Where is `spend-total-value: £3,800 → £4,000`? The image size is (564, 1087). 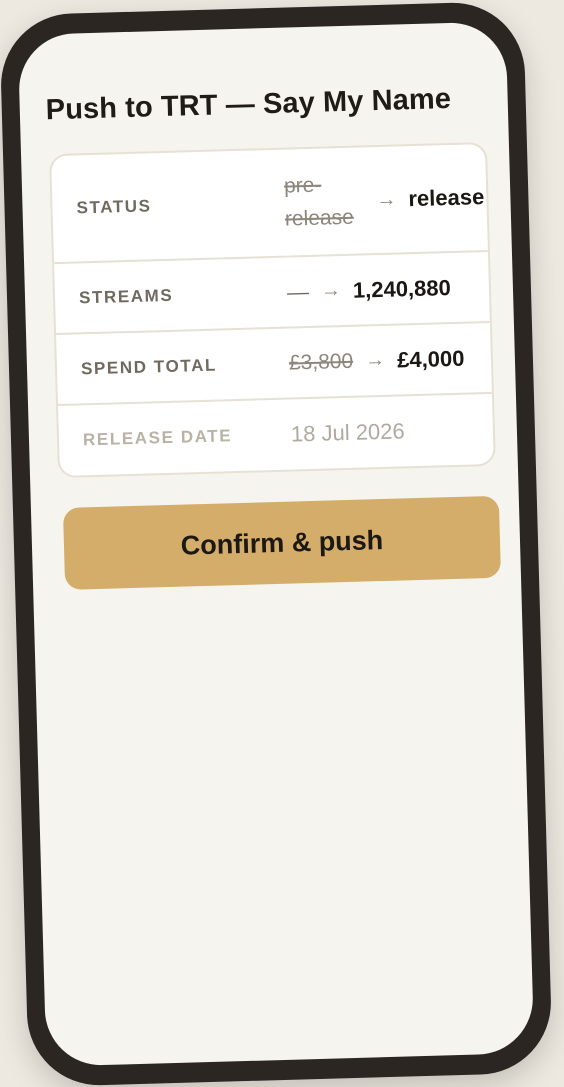
spend-total-value: £3,800 → £4,000 is located at coordinates (377, 360).